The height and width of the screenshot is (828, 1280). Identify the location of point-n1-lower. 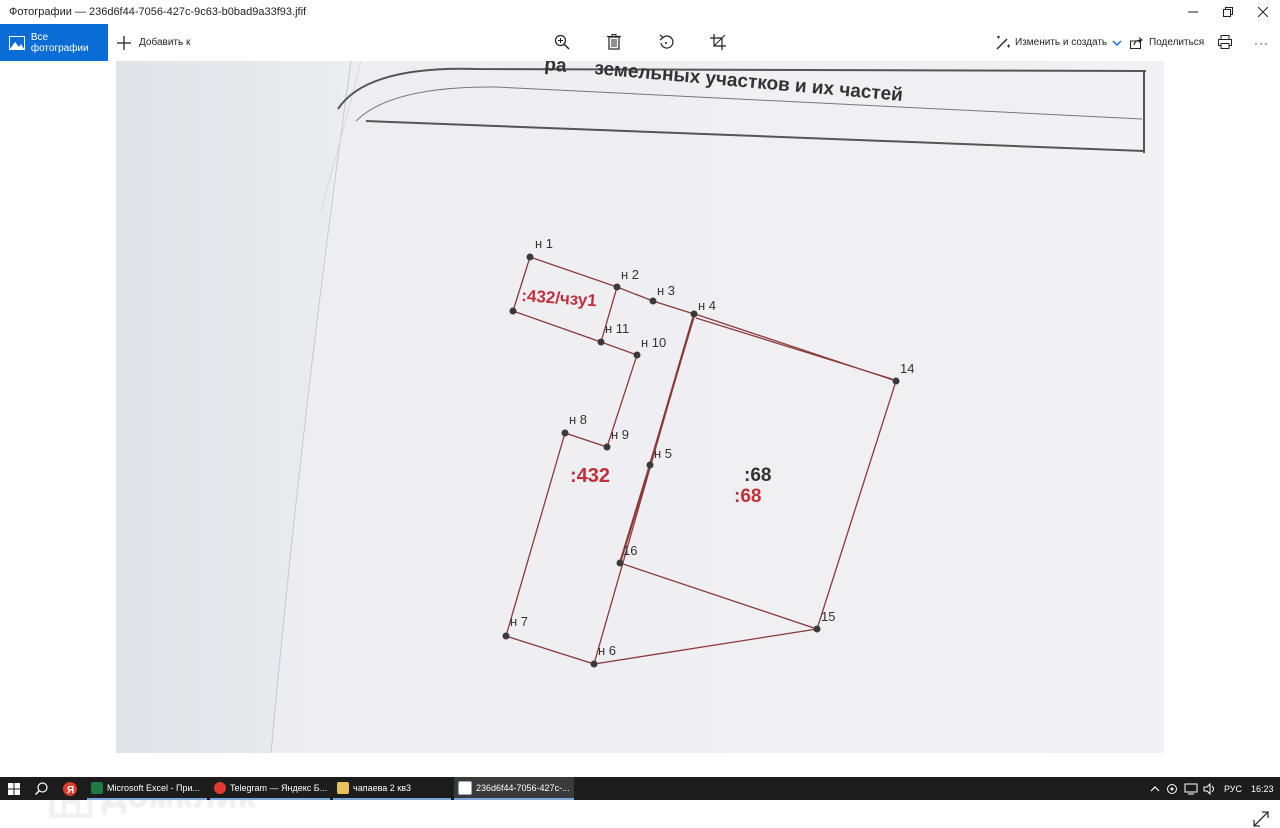
(513, 311).